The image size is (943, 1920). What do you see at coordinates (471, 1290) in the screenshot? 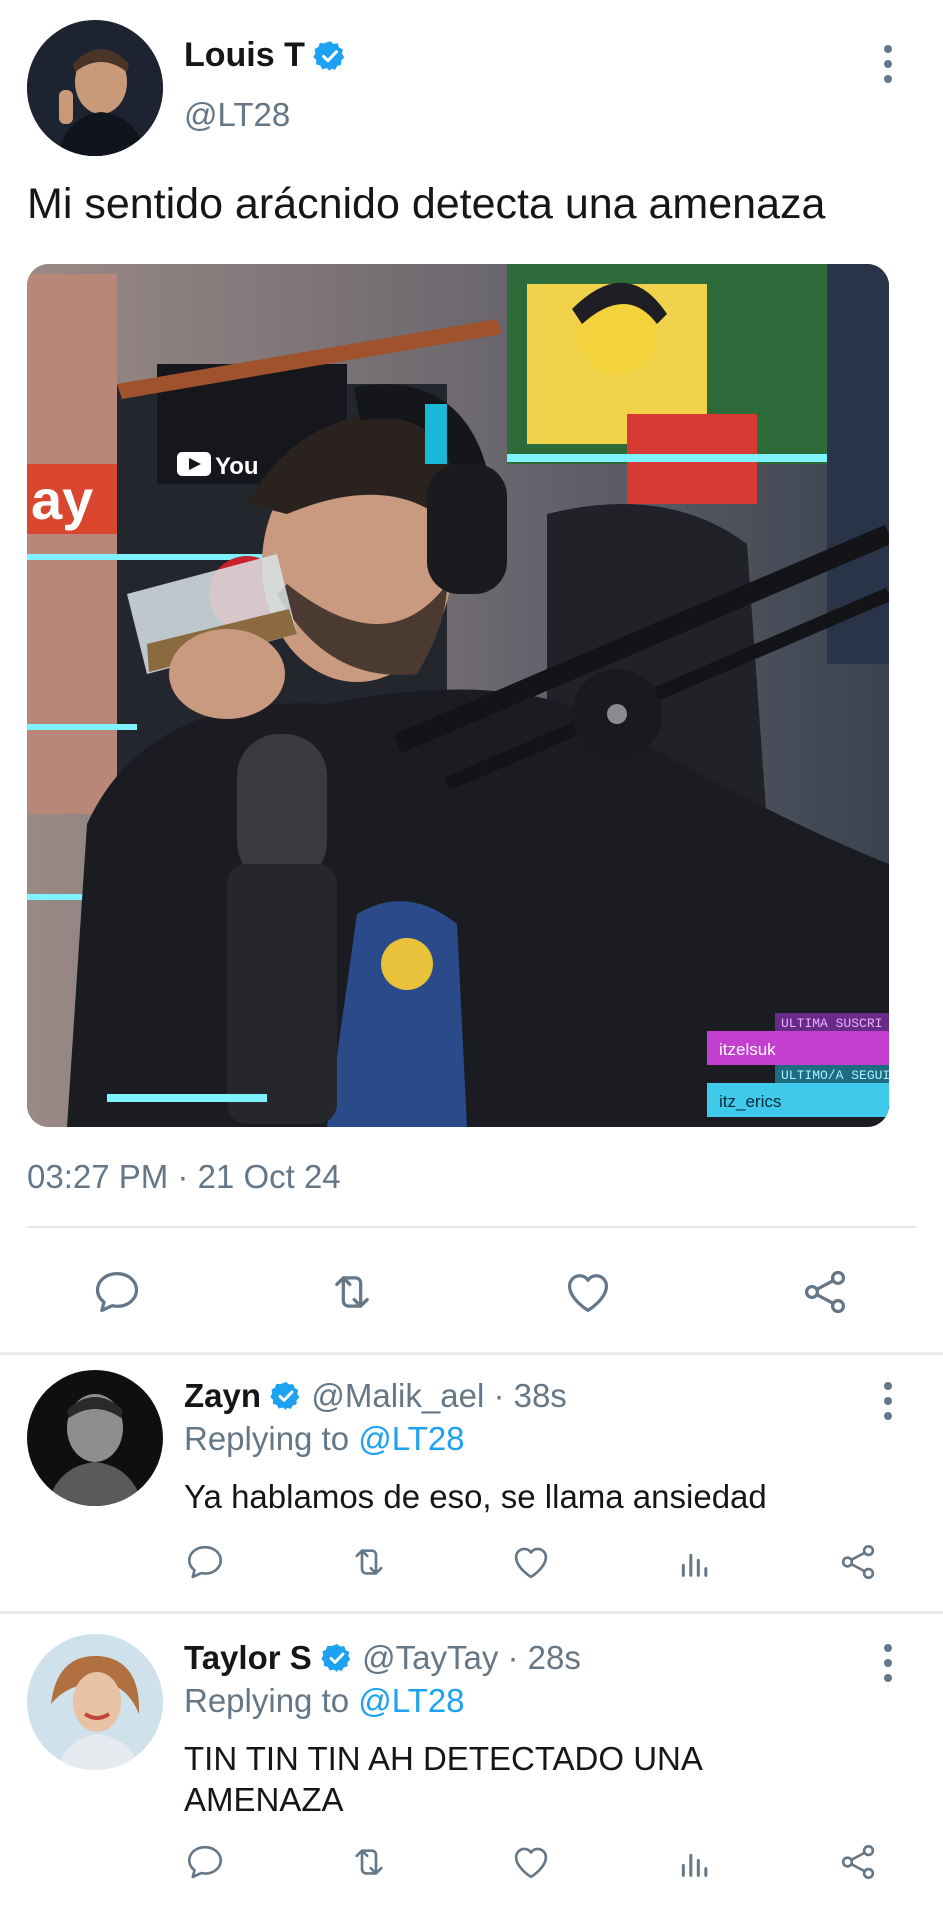
I see `main-action-bar` at bounding box center [471, 1290].